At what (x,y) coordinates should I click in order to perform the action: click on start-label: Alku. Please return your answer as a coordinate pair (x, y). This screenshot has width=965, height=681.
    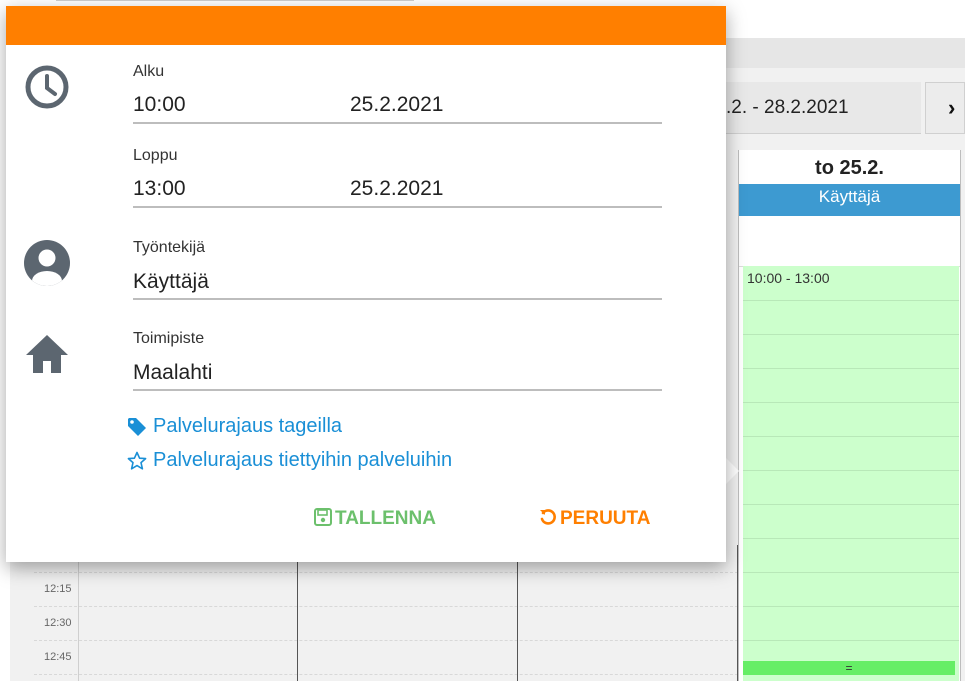
    Looking at the image, I should click on (149, 71).